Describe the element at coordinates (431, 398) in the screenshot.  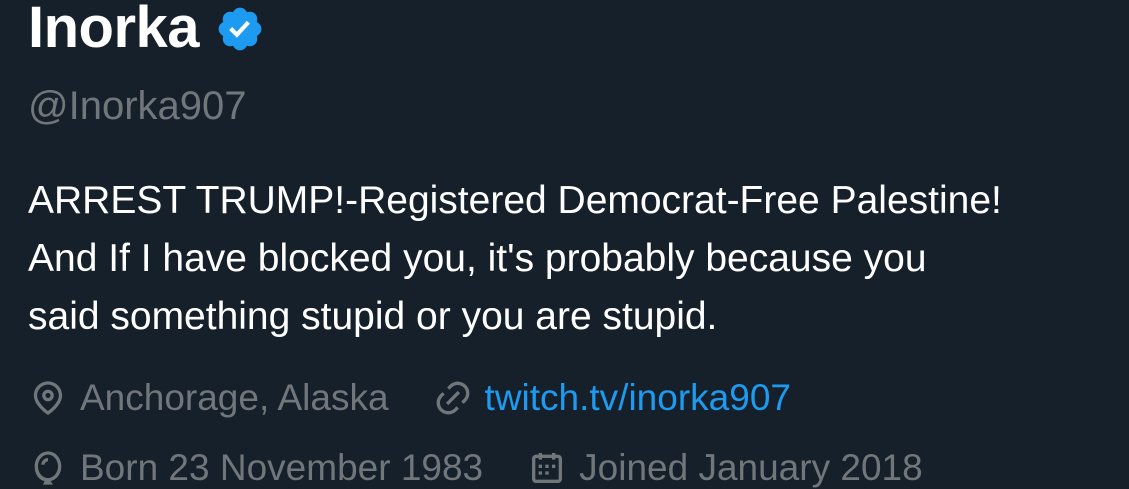
I see `profile-meta-row: Anchorage, Alaska twitch.tv/inorka907` at that location.